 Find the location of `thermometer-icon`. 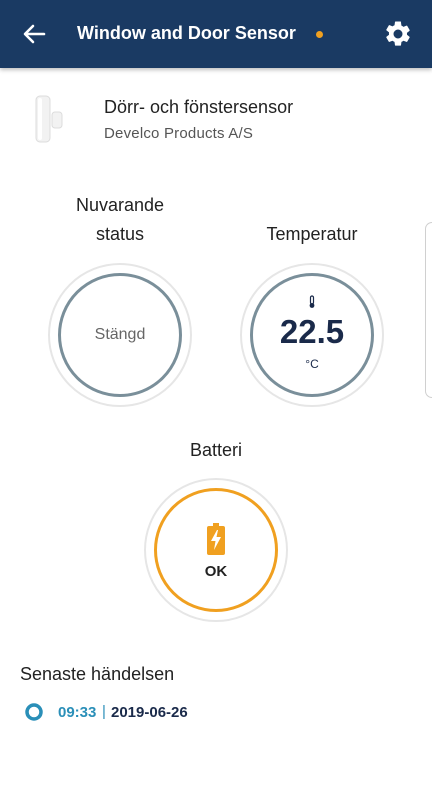

thermometer-icon is located at coordinates (312, 301).